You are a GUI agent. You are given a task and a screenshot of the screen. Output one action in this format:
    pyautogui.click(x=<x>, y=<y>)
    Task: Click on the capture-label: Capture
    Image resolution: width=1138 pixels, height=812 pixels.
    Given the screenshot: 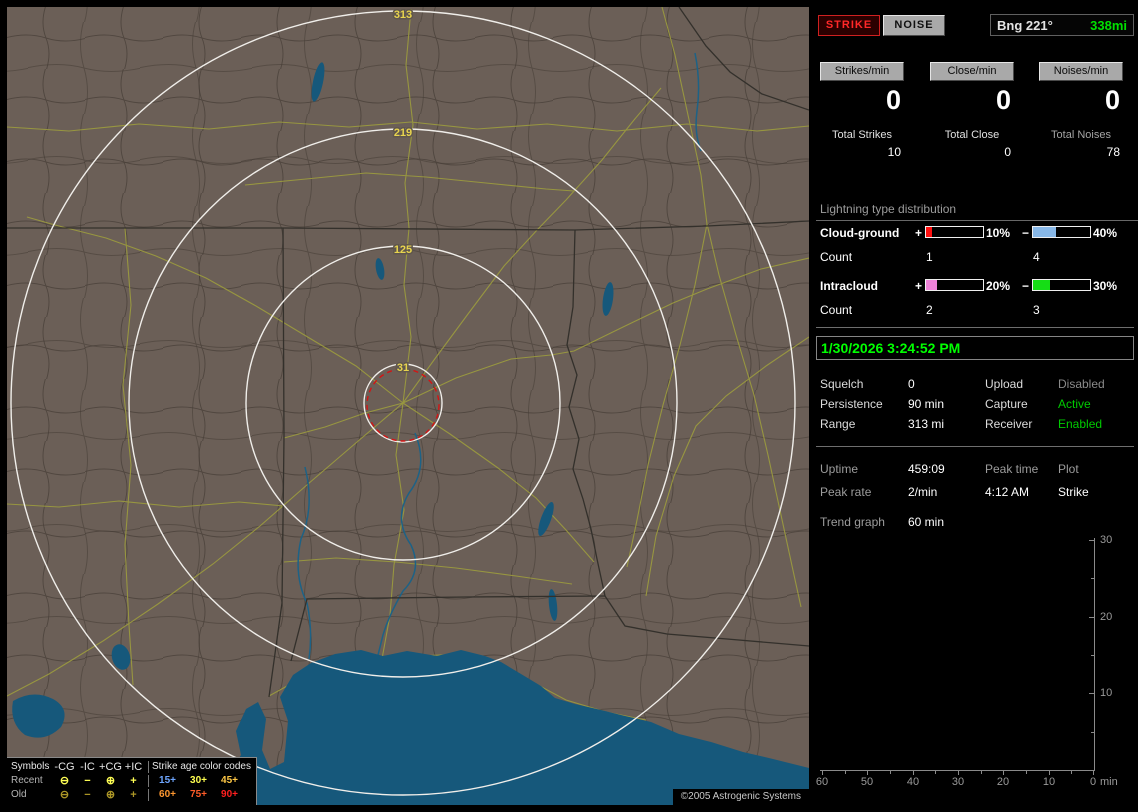 What is the action you would take?
    pyautogui.click(x=1006, y=404)
    